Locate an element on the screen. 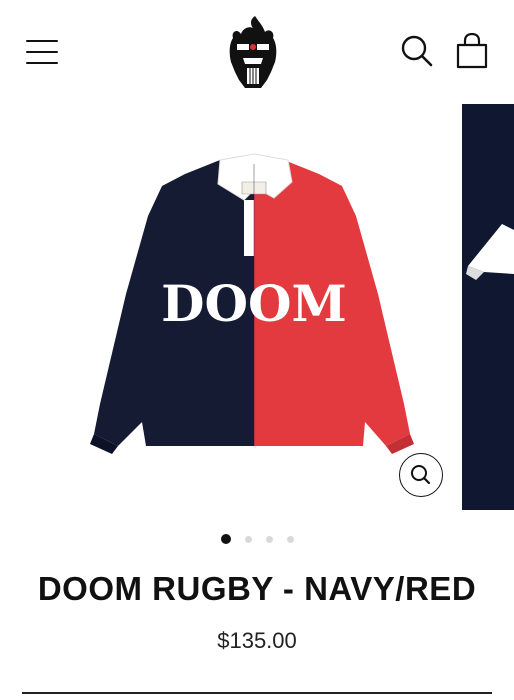  site-header is located at coordinates (257, 52).